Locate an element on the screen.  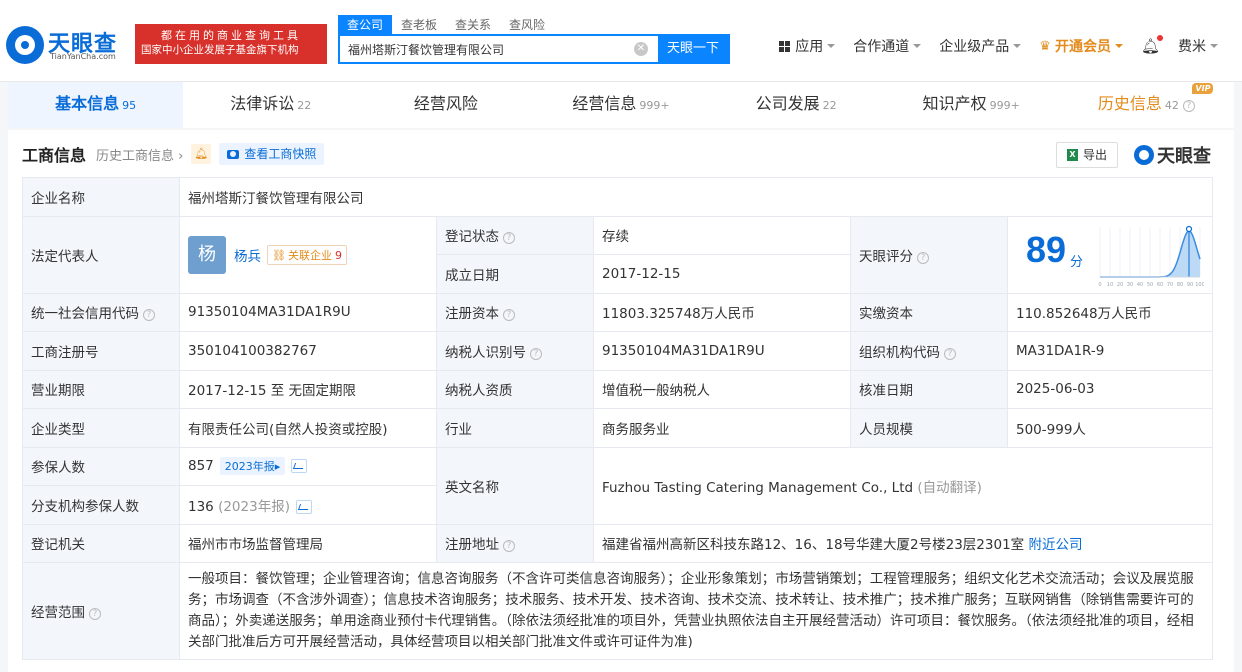
clear-icon: ✕ is located at coordinates (641, 49).